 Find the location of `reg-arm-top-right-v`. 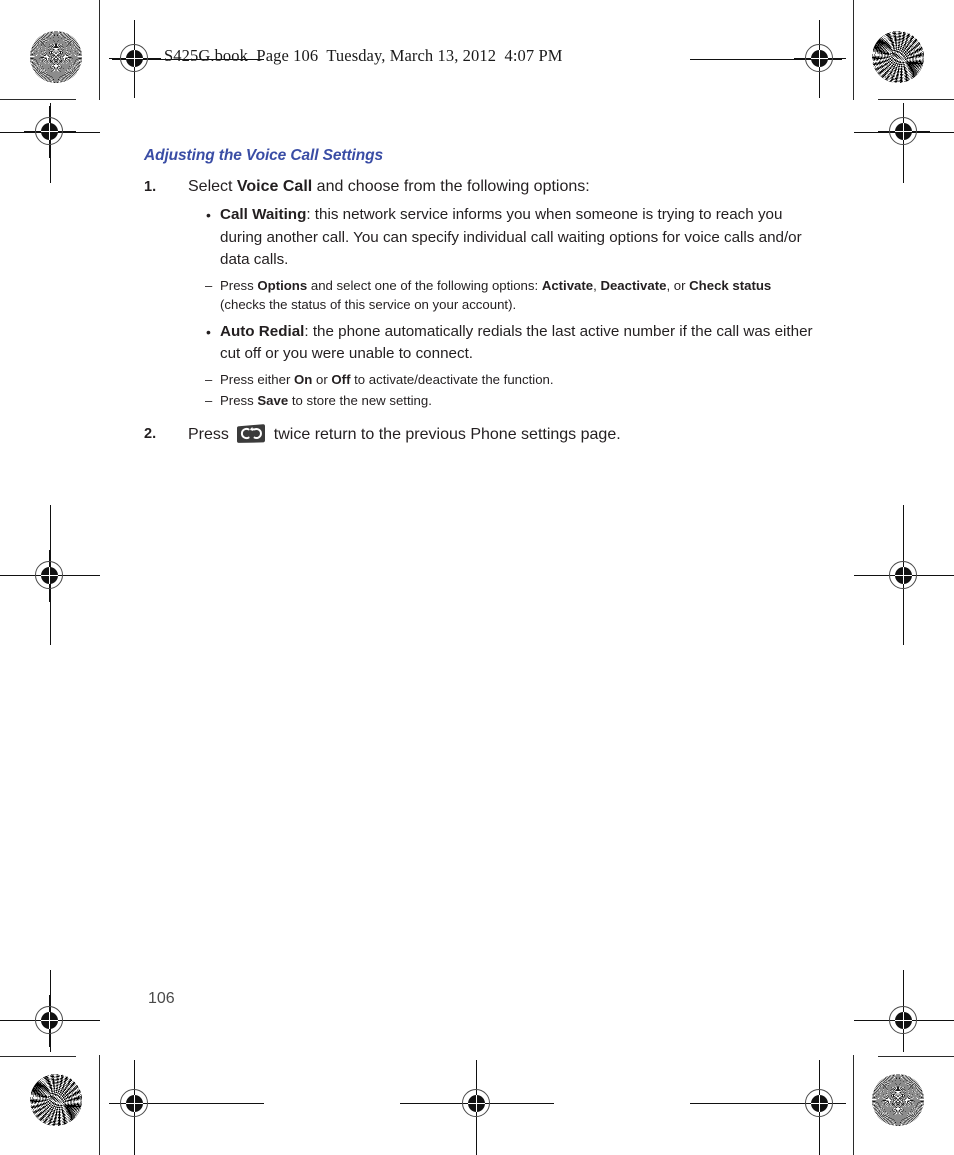

reg-arm-top-right-v is located at coordinates (820, 59).